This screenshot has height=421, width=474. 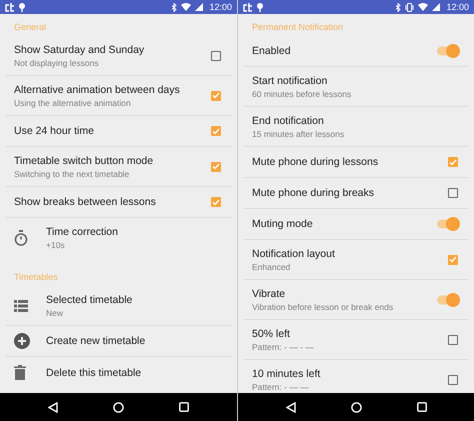 What do you see at coordinates (287, 374) in the screenshot?
I see `setting-title: 10 minutes left` at bounding box center [287, 374].